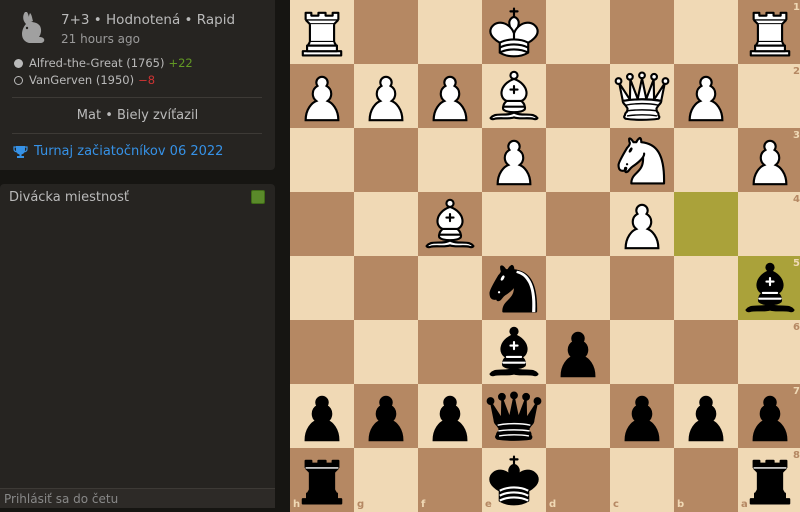  Describe the element at coordinates (578, 160) in the screenshot. I see `square-d3` at that location.